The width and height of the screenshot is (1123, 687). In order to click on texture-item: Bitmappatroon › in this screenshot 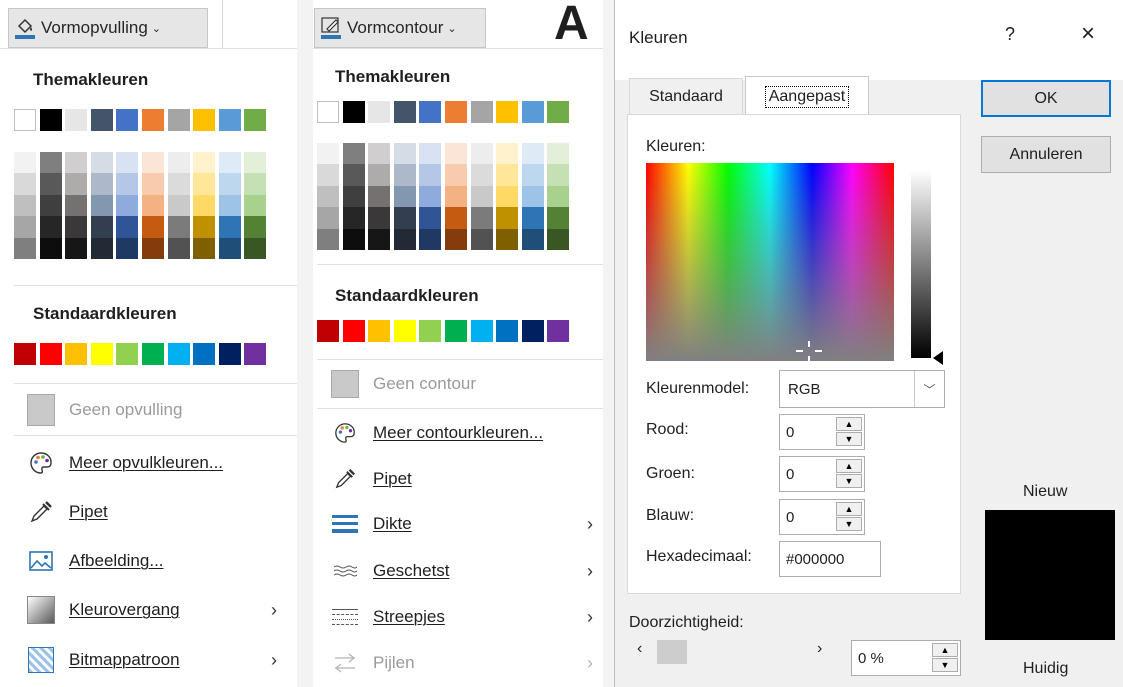, I will do `click(157, 660)`.